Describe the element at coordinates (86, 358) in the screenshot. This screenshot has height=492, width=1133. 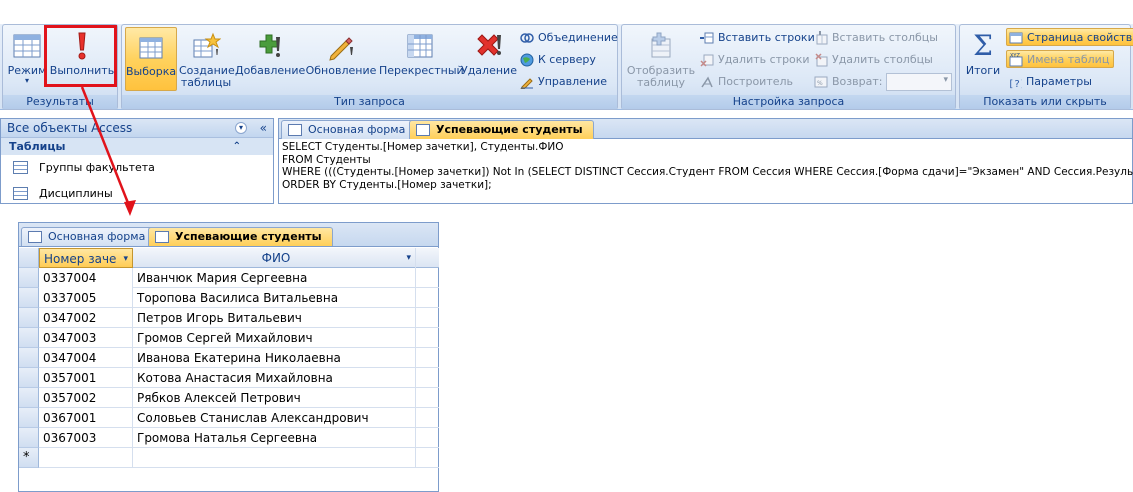
I see `cell-record-number: 0347004` at that location.